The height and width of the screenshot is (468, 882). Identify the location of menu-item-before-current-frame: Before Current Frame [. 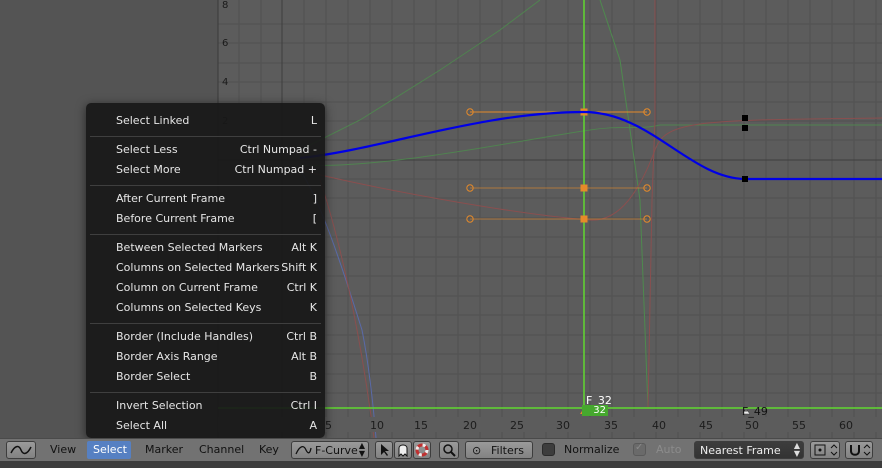
(205, 219).